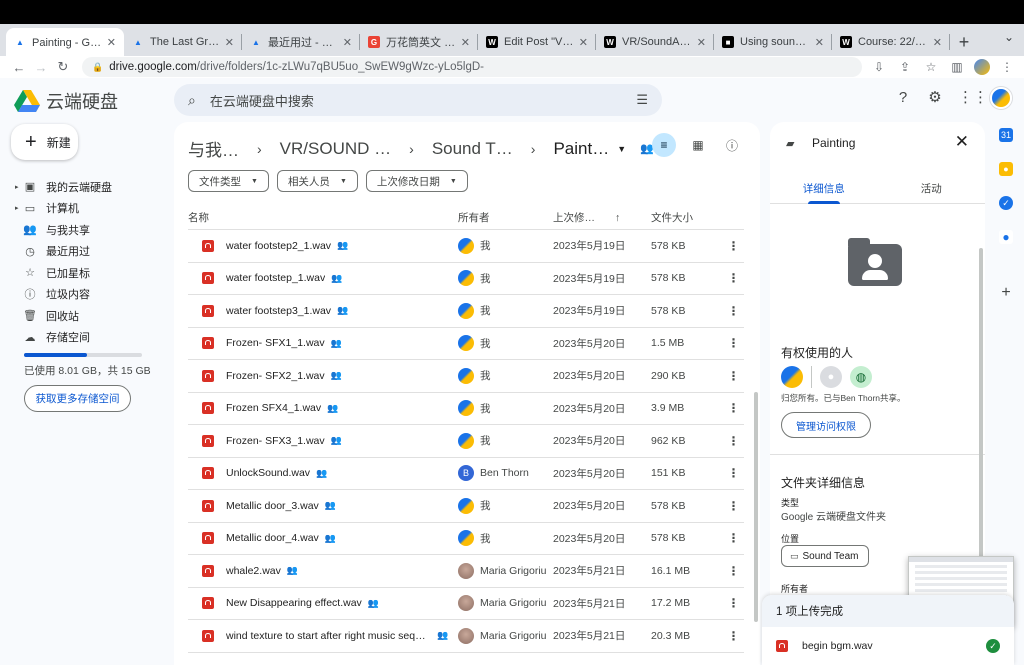 Image resolution: width=1024 pixels, height=665 pixels. What do you see at coordinates (80, 252) in the screenshot?
I see `sidebar-item: ◷ 最近用过` at bounding box center [80, 252].